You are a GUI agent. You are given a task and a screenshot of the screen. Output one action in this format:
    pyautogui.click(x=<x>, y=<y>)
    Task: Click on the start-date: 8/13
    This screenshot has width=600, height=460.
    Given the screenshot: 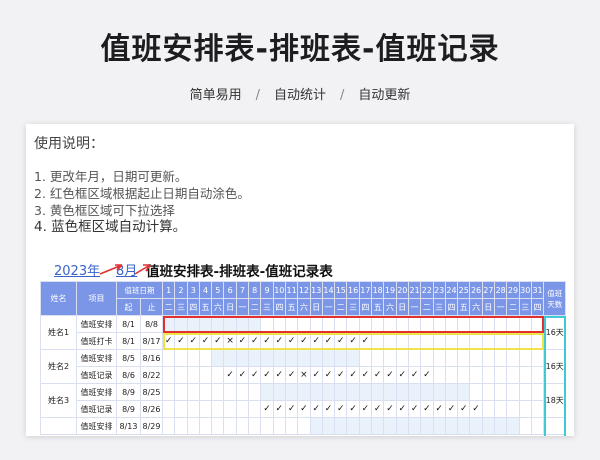 What is the action you would take?
    pyautogui.click(x=128, y=426)
    